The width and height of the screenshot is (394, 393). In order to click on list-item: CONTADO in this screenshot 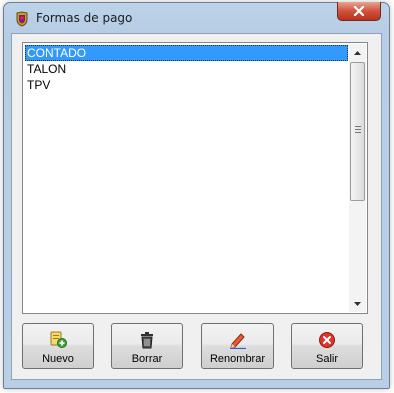, I will do `click(186, 53)`.